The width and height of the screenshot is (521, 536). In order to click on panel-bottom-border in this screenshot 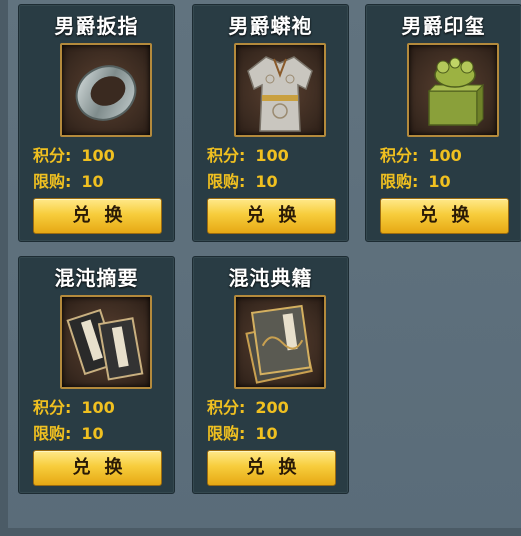, I will do `click(260, 532)`.